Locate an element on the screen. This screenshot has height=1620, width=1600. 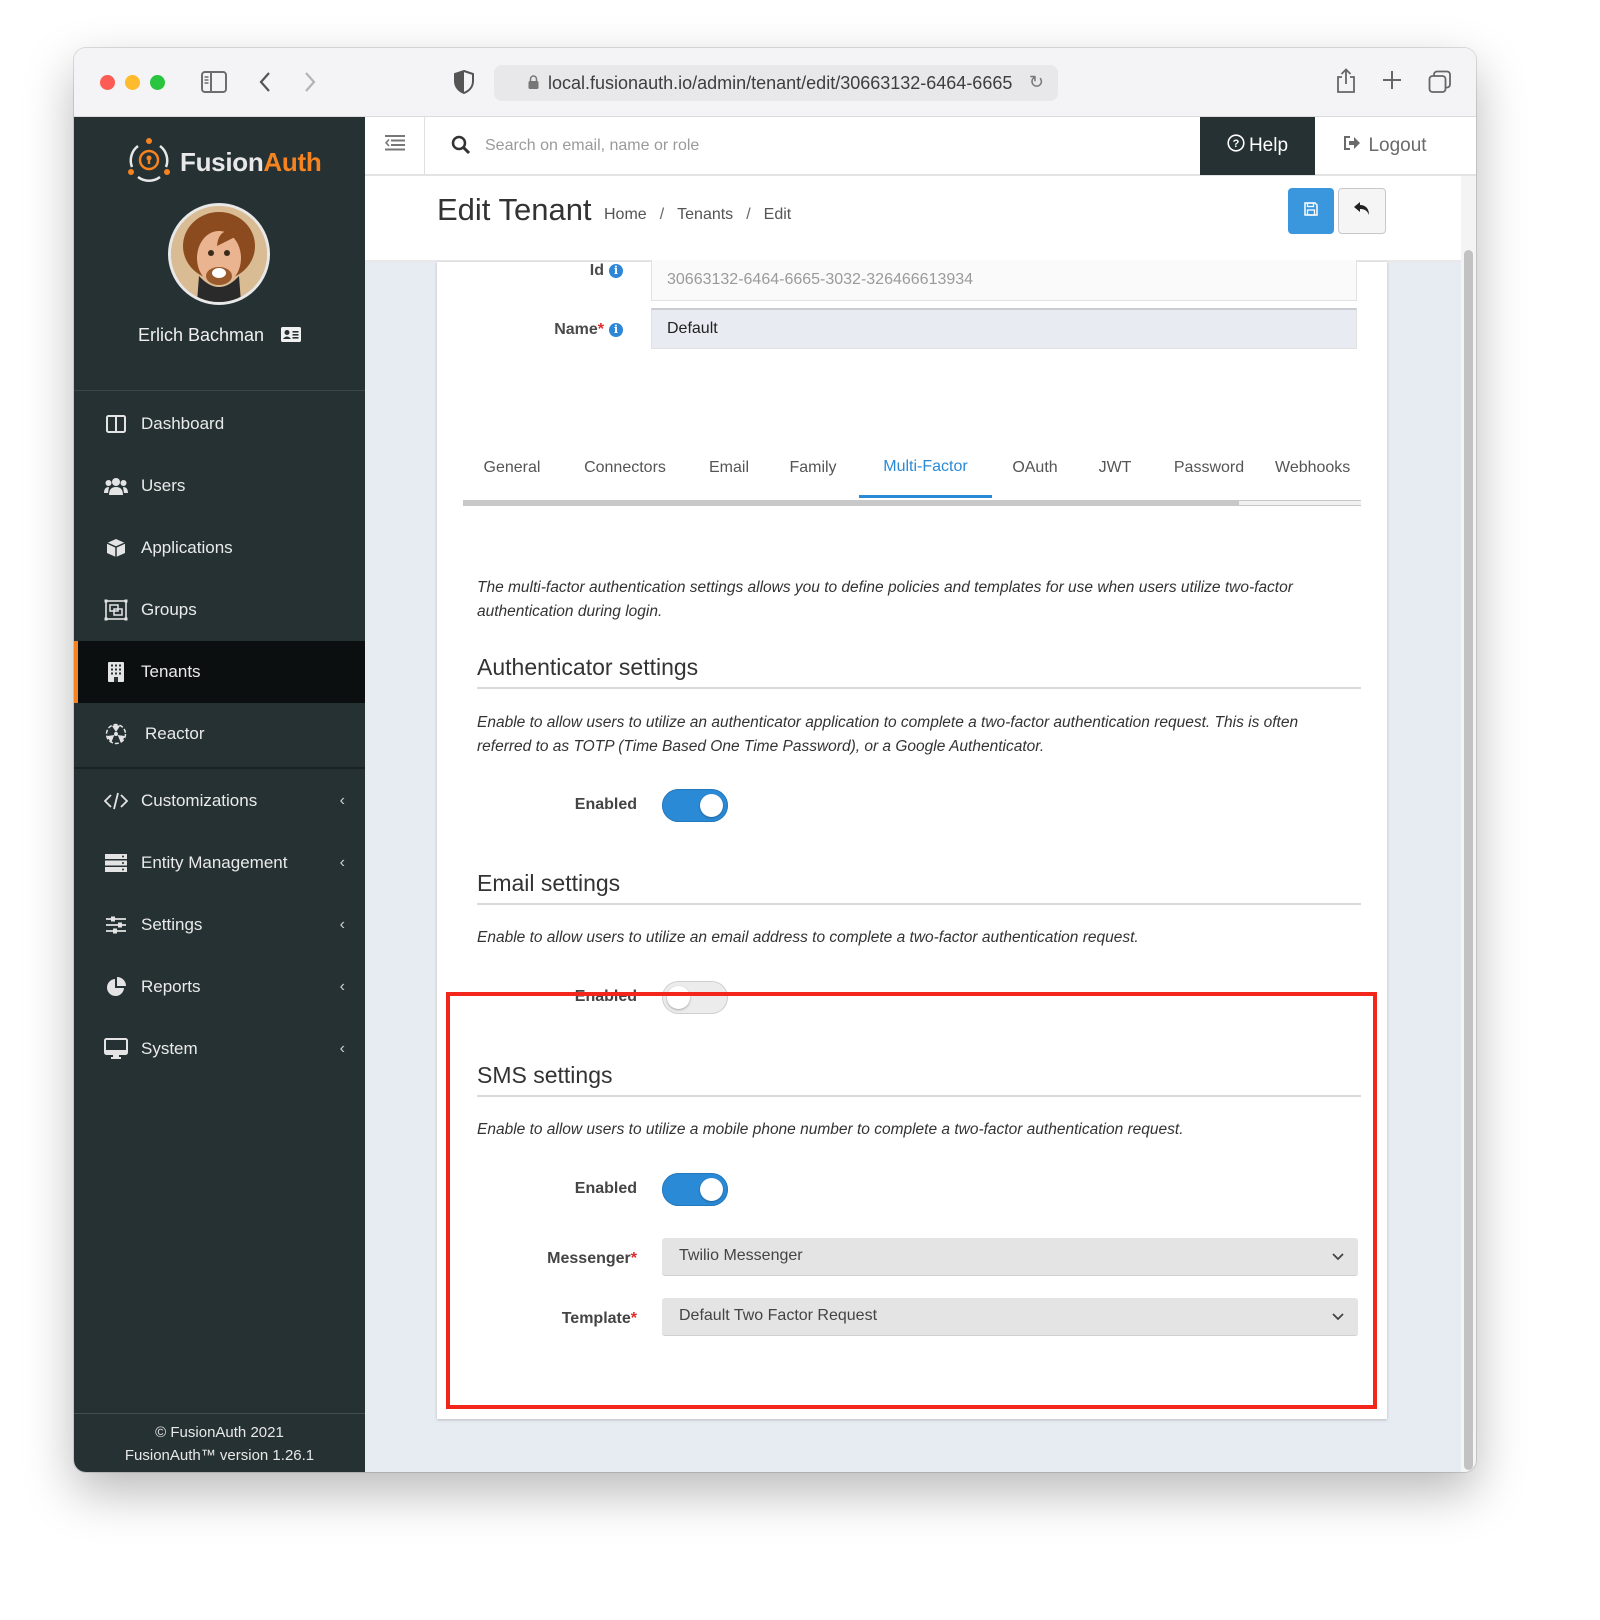
code-icon is located at coordinates (116, 801).